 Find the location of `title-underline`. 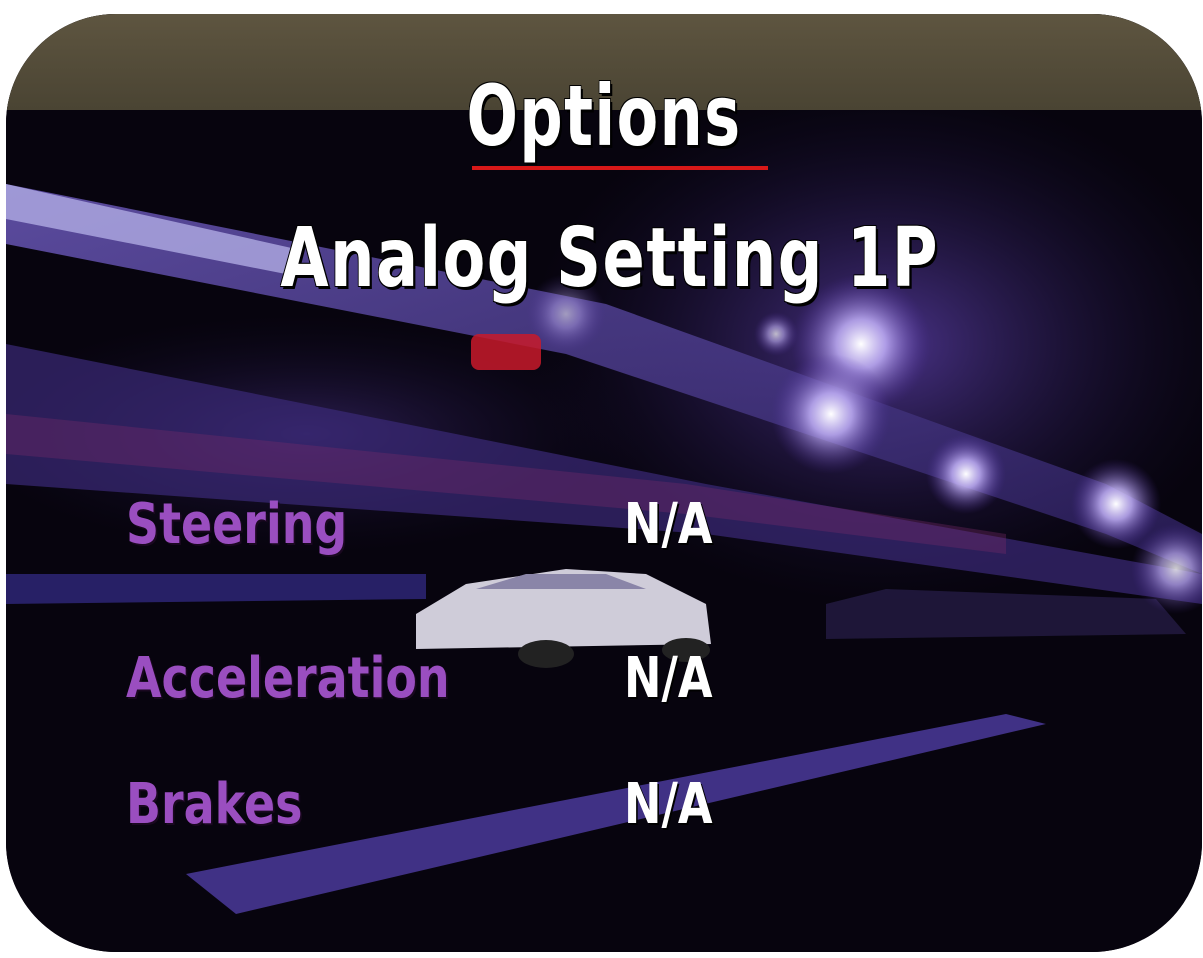

title-underline is located at coordinates (620, 168).